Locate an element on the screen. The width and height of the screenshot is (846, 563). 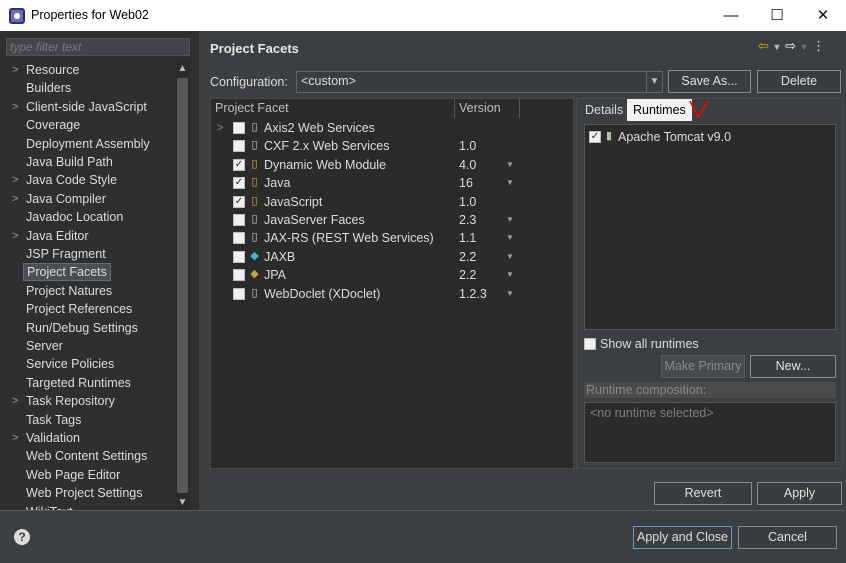
facet-row: ✓ ▯ Java 16 ▼ is located at coordinates (392, 183).